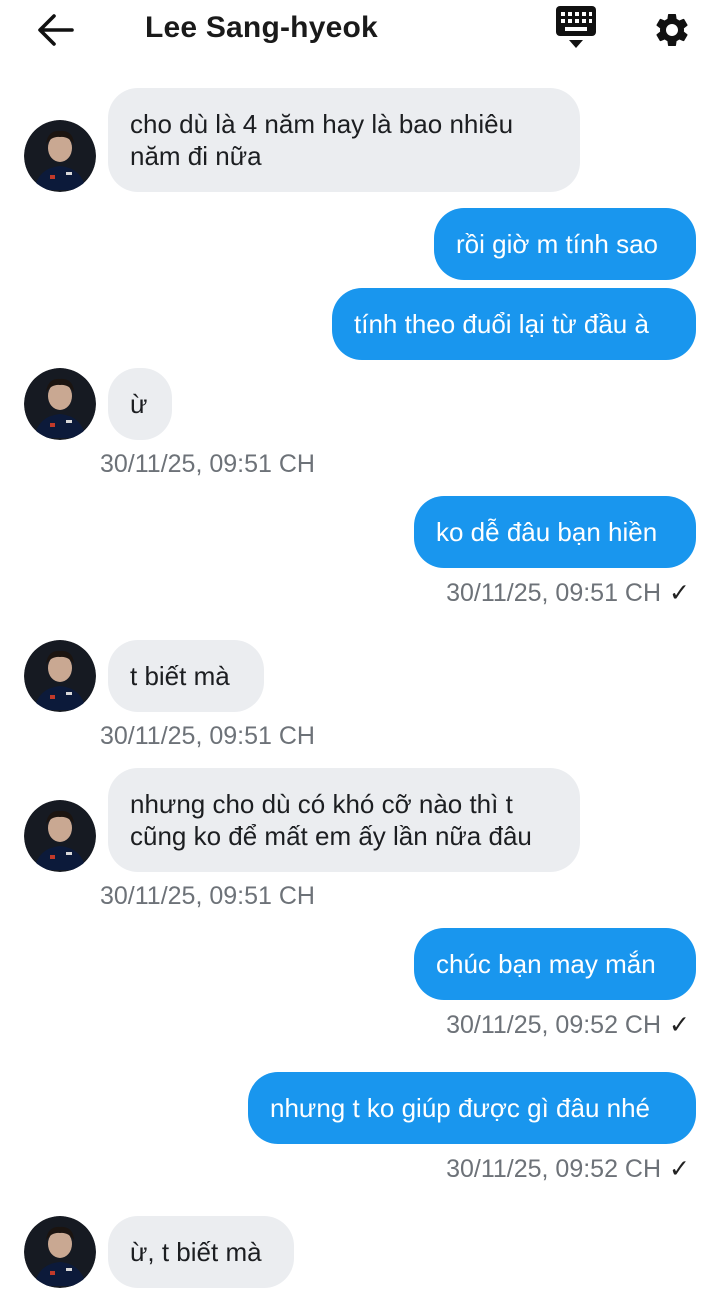 This screenshot has height=1296, width=720. What do you see at coordinates (196, 156) in the screenshot?
I see `message-text-line: năm đi nữa` at bounding box center [196, 156].